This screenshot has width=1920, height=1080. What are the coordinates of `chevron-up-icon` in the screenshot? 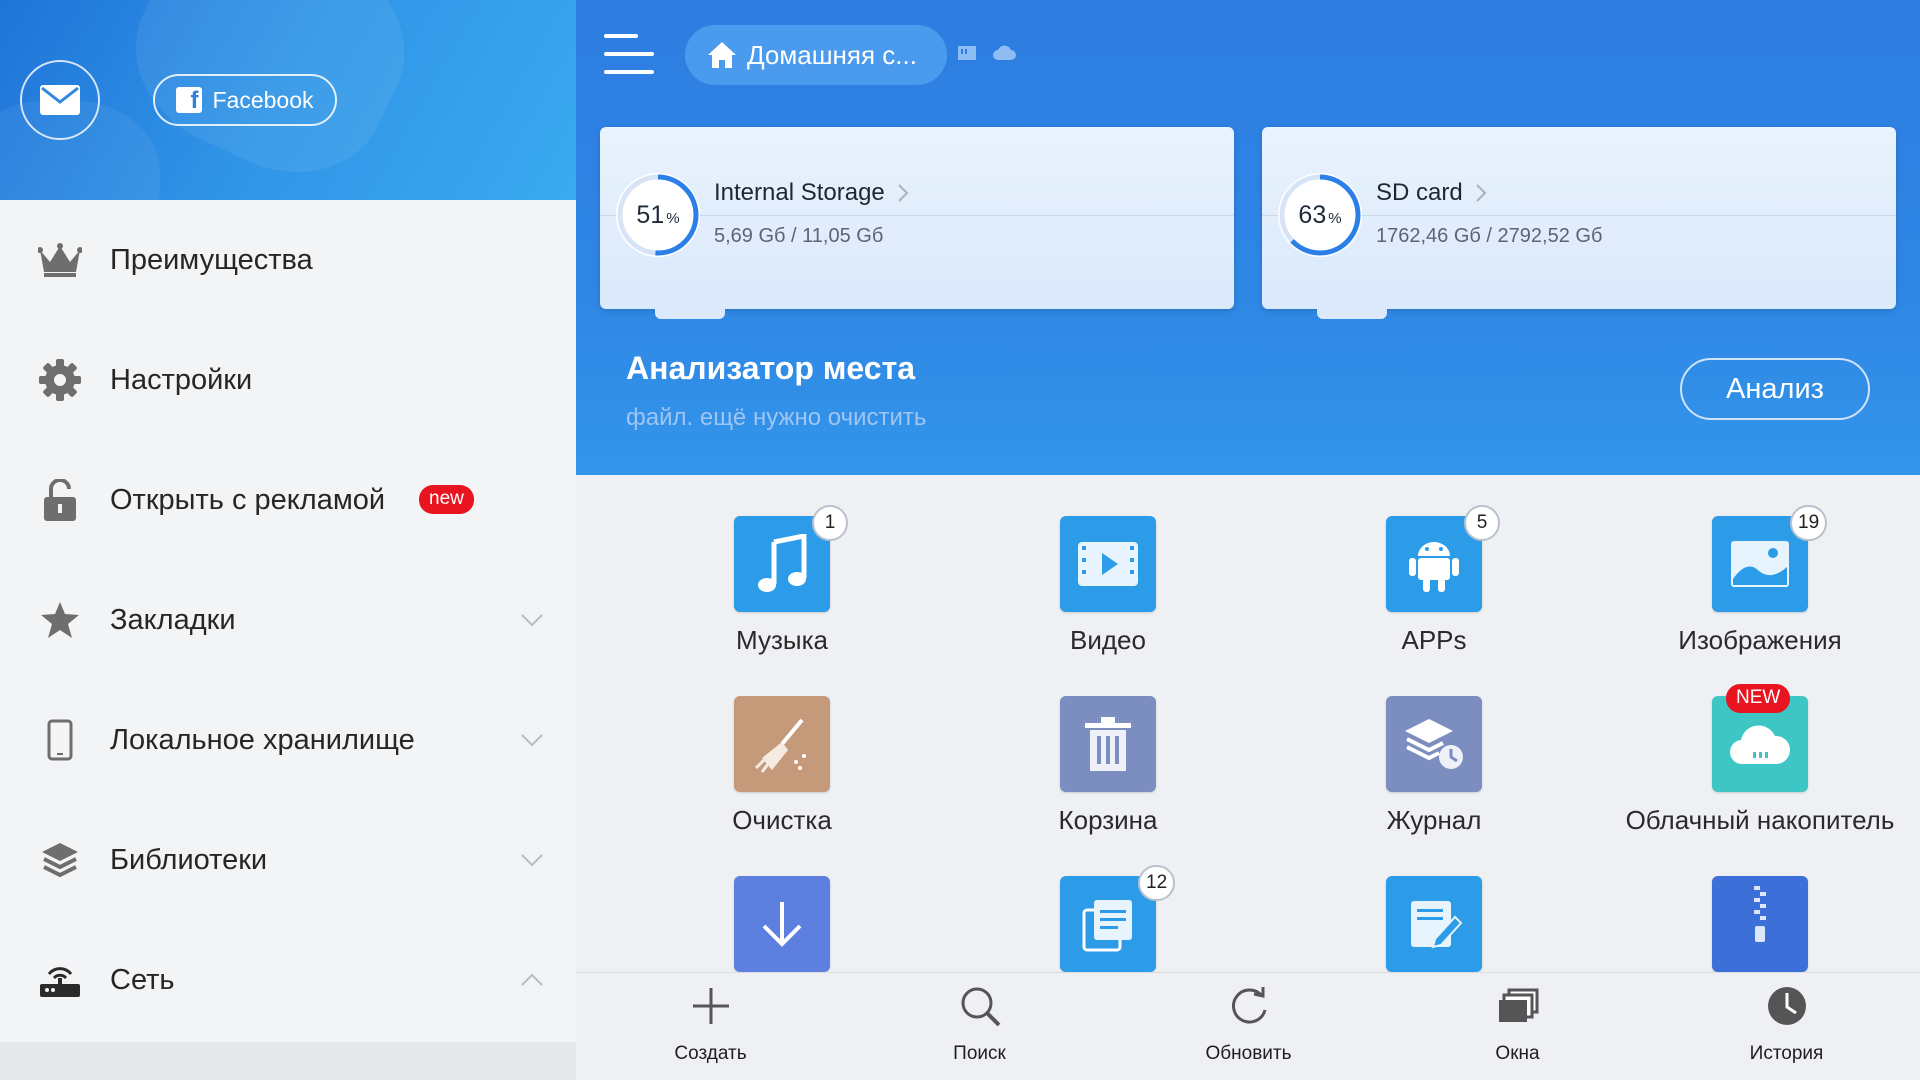 It's located at (532, 980).